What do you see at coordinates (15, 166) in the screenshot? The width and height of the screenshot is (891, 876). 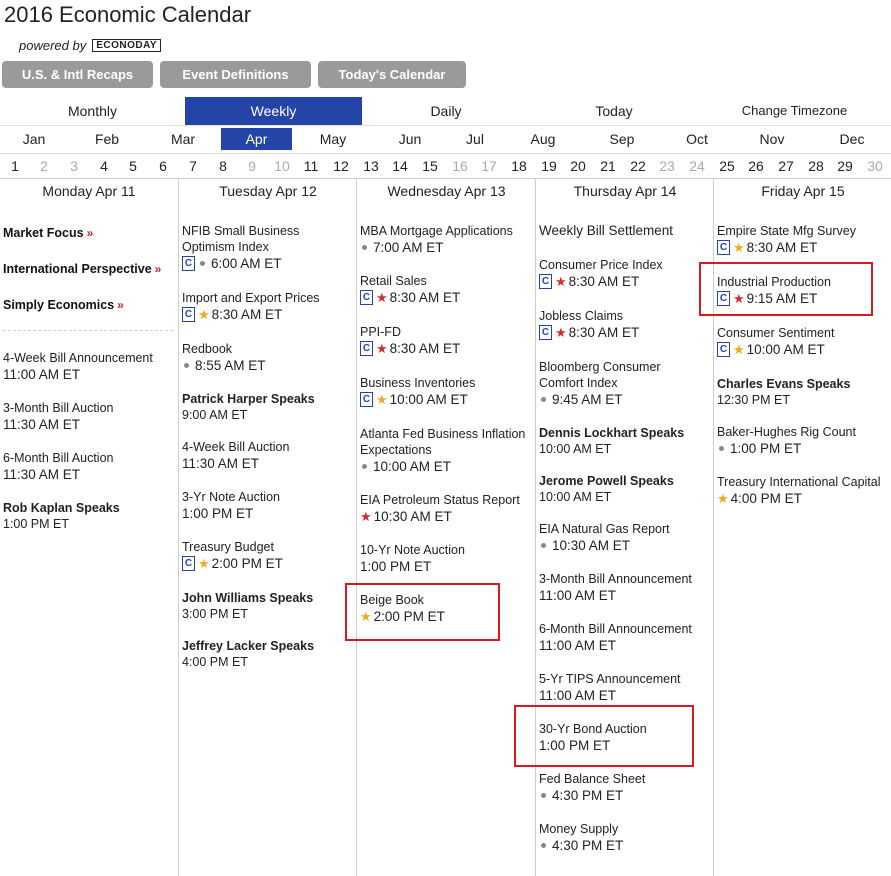 I see `day-1: 1` at bounding box center [15, 166].